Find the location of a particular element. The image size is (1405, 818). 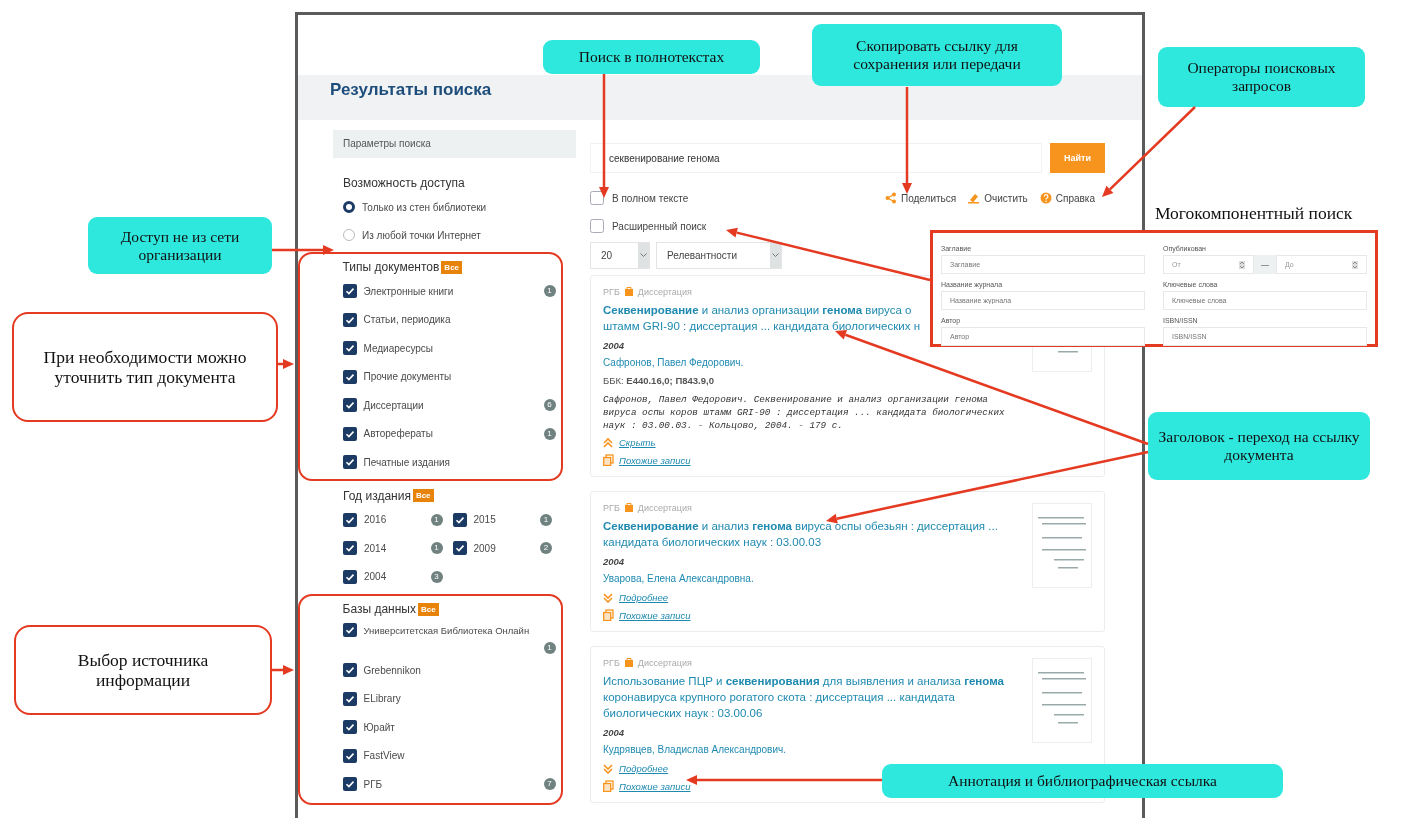

double-chevron-down-icon is located at coordinates (608, 597).